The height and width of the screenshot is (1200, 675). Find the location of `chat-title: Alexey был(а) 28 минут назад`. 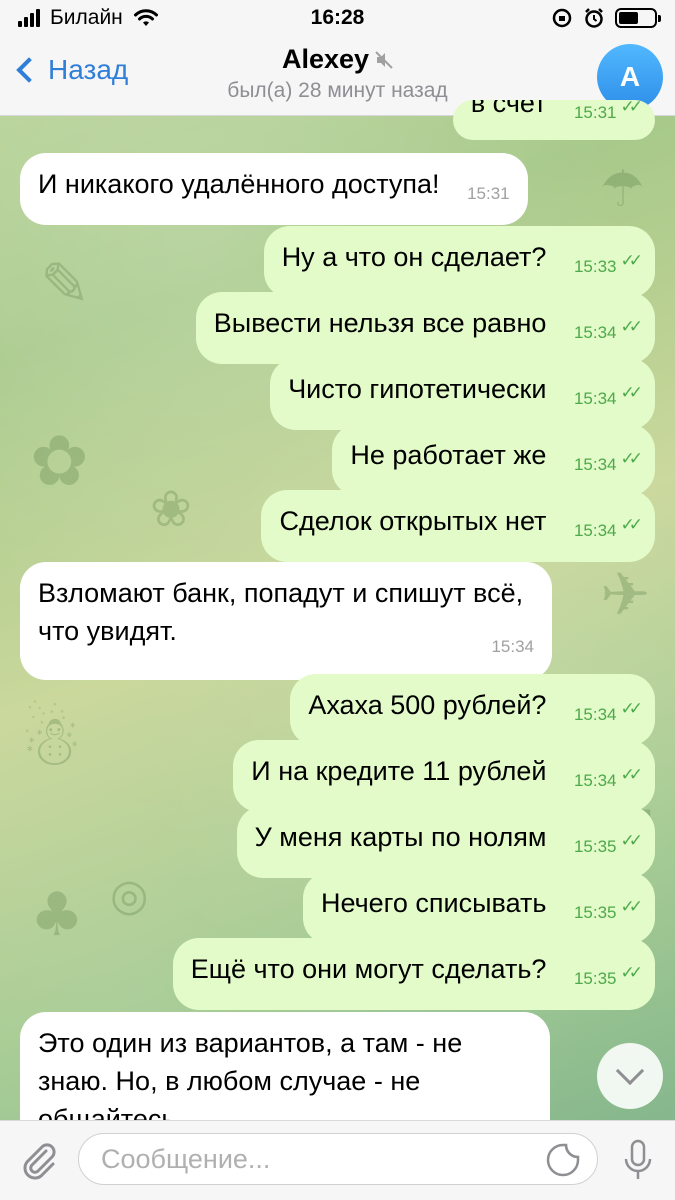

chat-title: Alexey был(а) 28 минут назад is located at coordinates (337, 73).